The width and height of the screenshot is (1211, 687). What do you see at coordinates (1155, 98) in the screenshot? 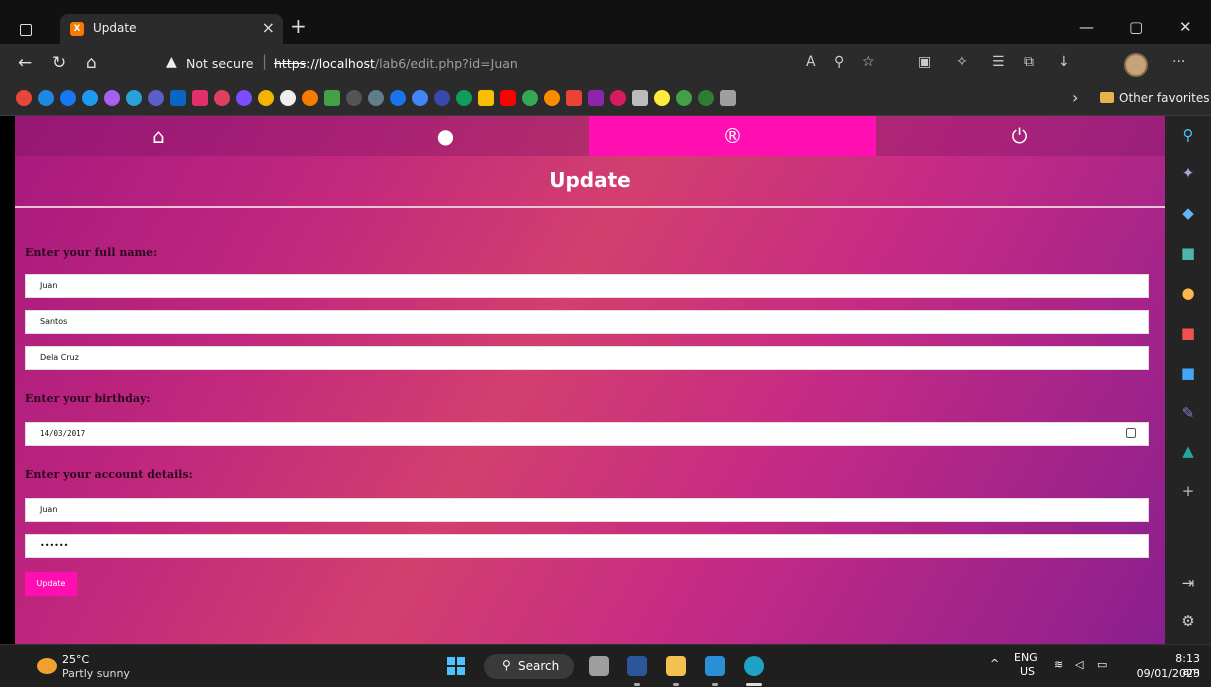
I see `other-favorites: Other favorites` at bounding box center [1155, 98].